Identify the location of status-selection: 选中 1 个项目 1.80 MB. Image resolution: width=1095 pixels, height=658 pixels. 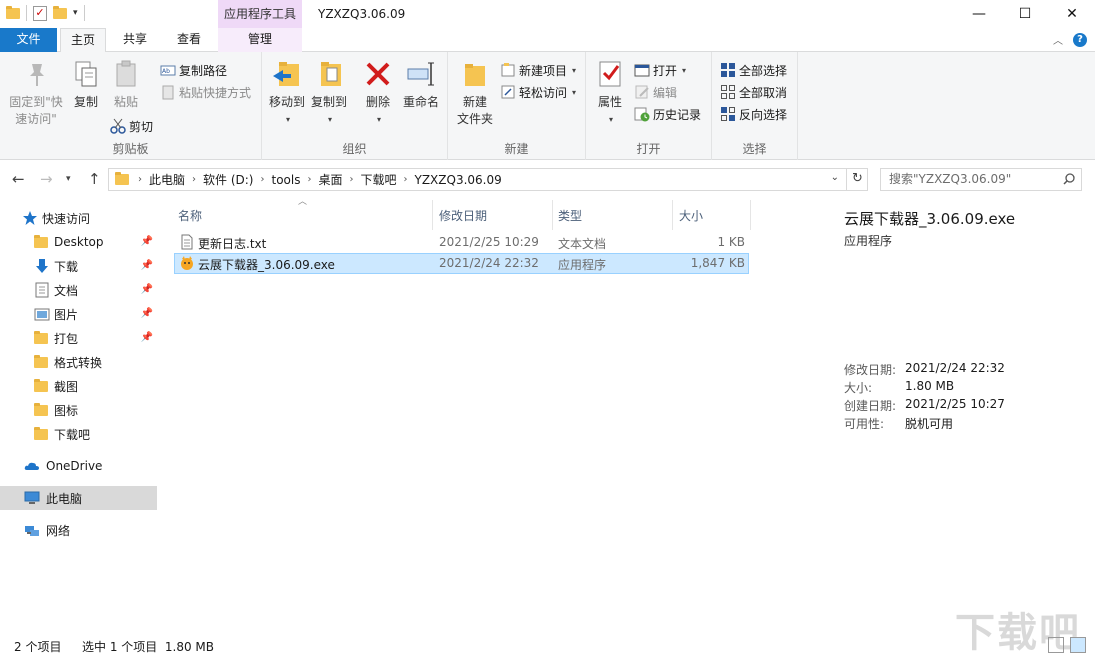
(148, 647).